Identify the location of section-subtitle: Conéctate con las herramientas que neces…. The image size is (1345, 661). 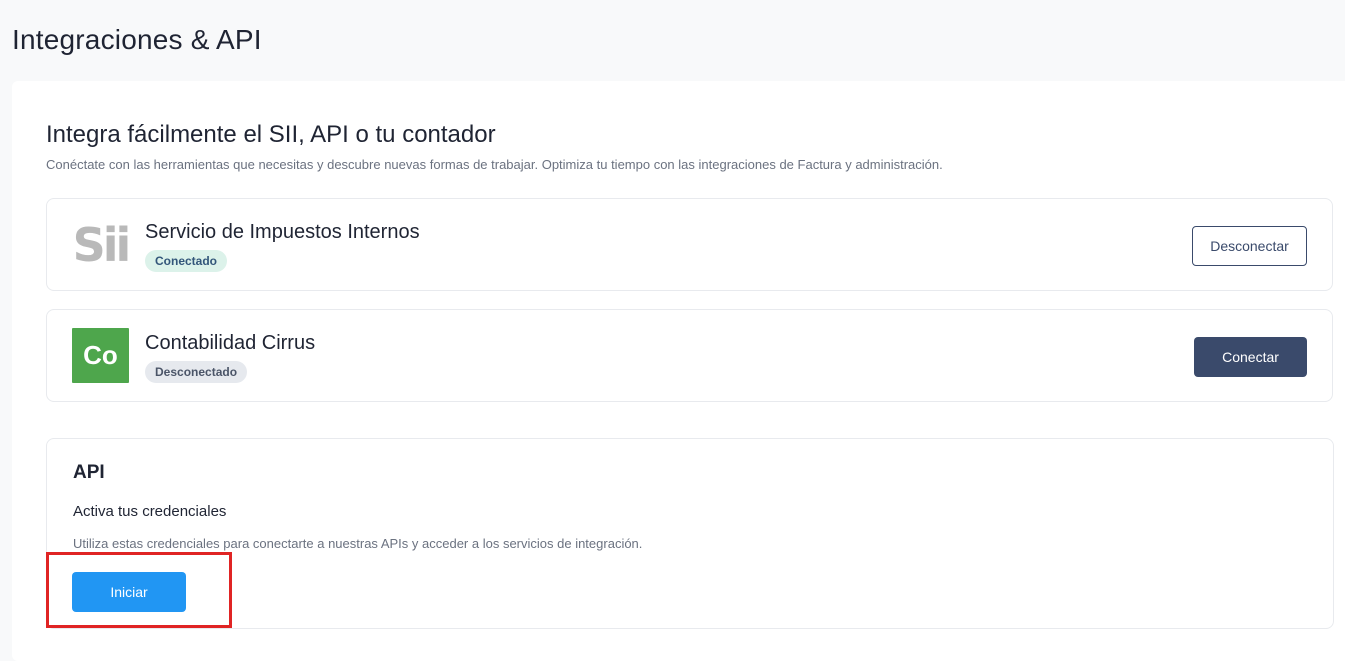
(494, 164).